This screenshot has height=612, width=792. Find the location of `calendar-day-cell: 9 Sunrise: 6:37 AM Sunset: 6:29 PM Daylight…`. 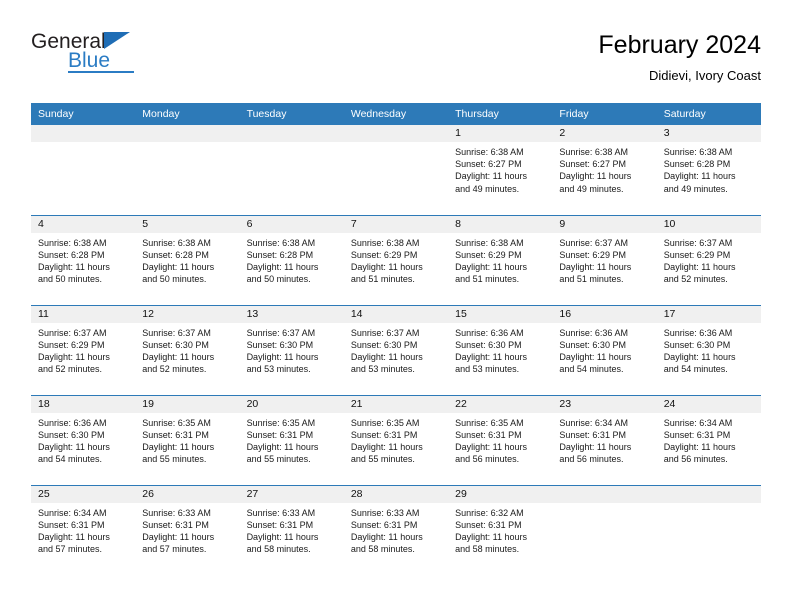

calendar-day-cell: 9 Sunrise: 6:37 AM Sunset: 6:29 PM Daylight… is located at coordinates (604, 259).